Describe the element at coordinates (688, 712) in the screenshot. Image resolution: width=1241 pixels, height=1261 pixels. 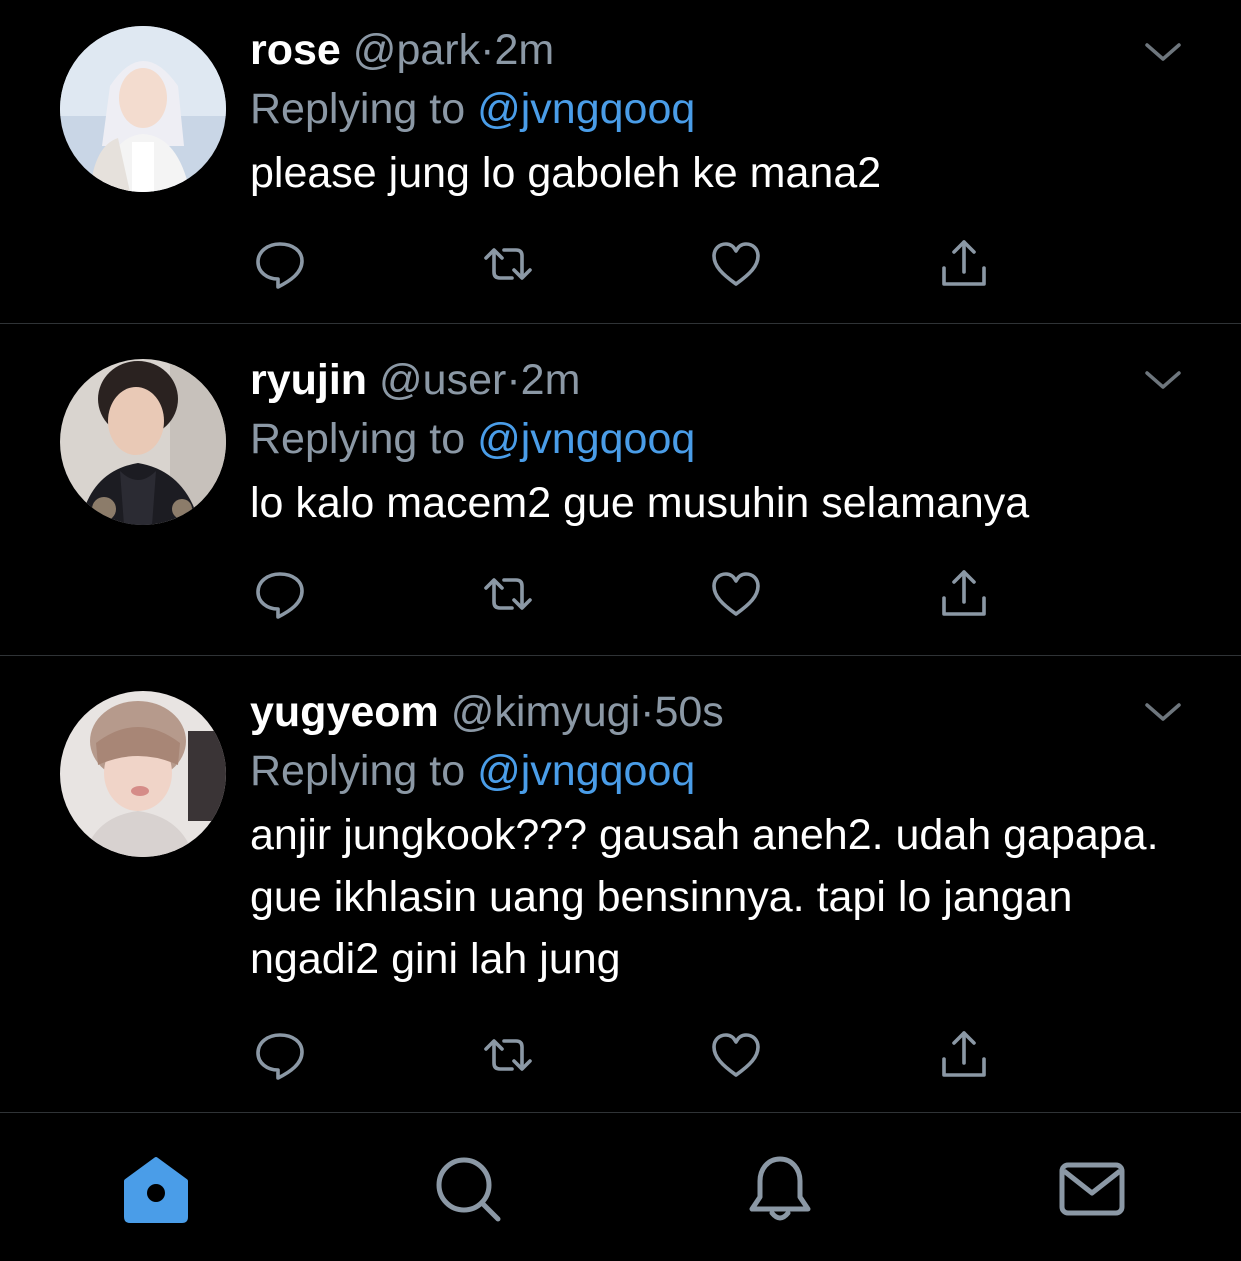
I see `timestamp: 50s` at that location.